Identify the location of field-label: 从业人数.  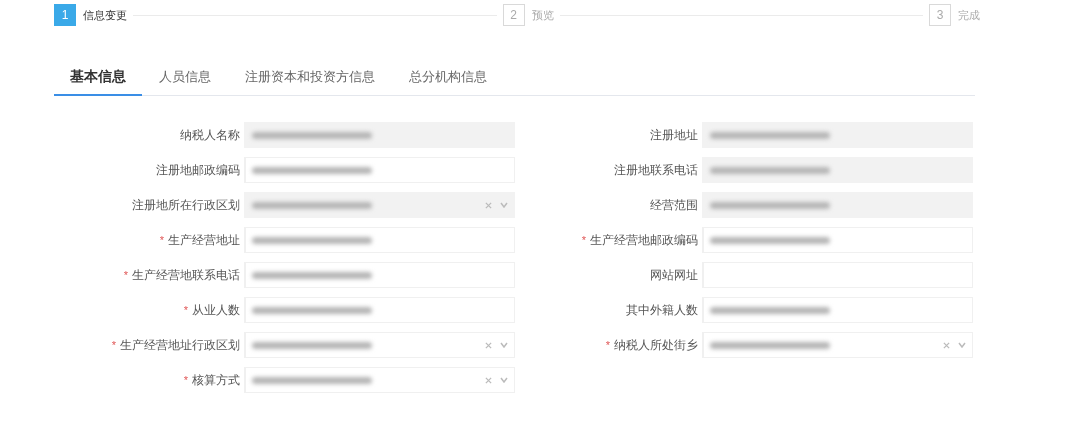
(216, 310).